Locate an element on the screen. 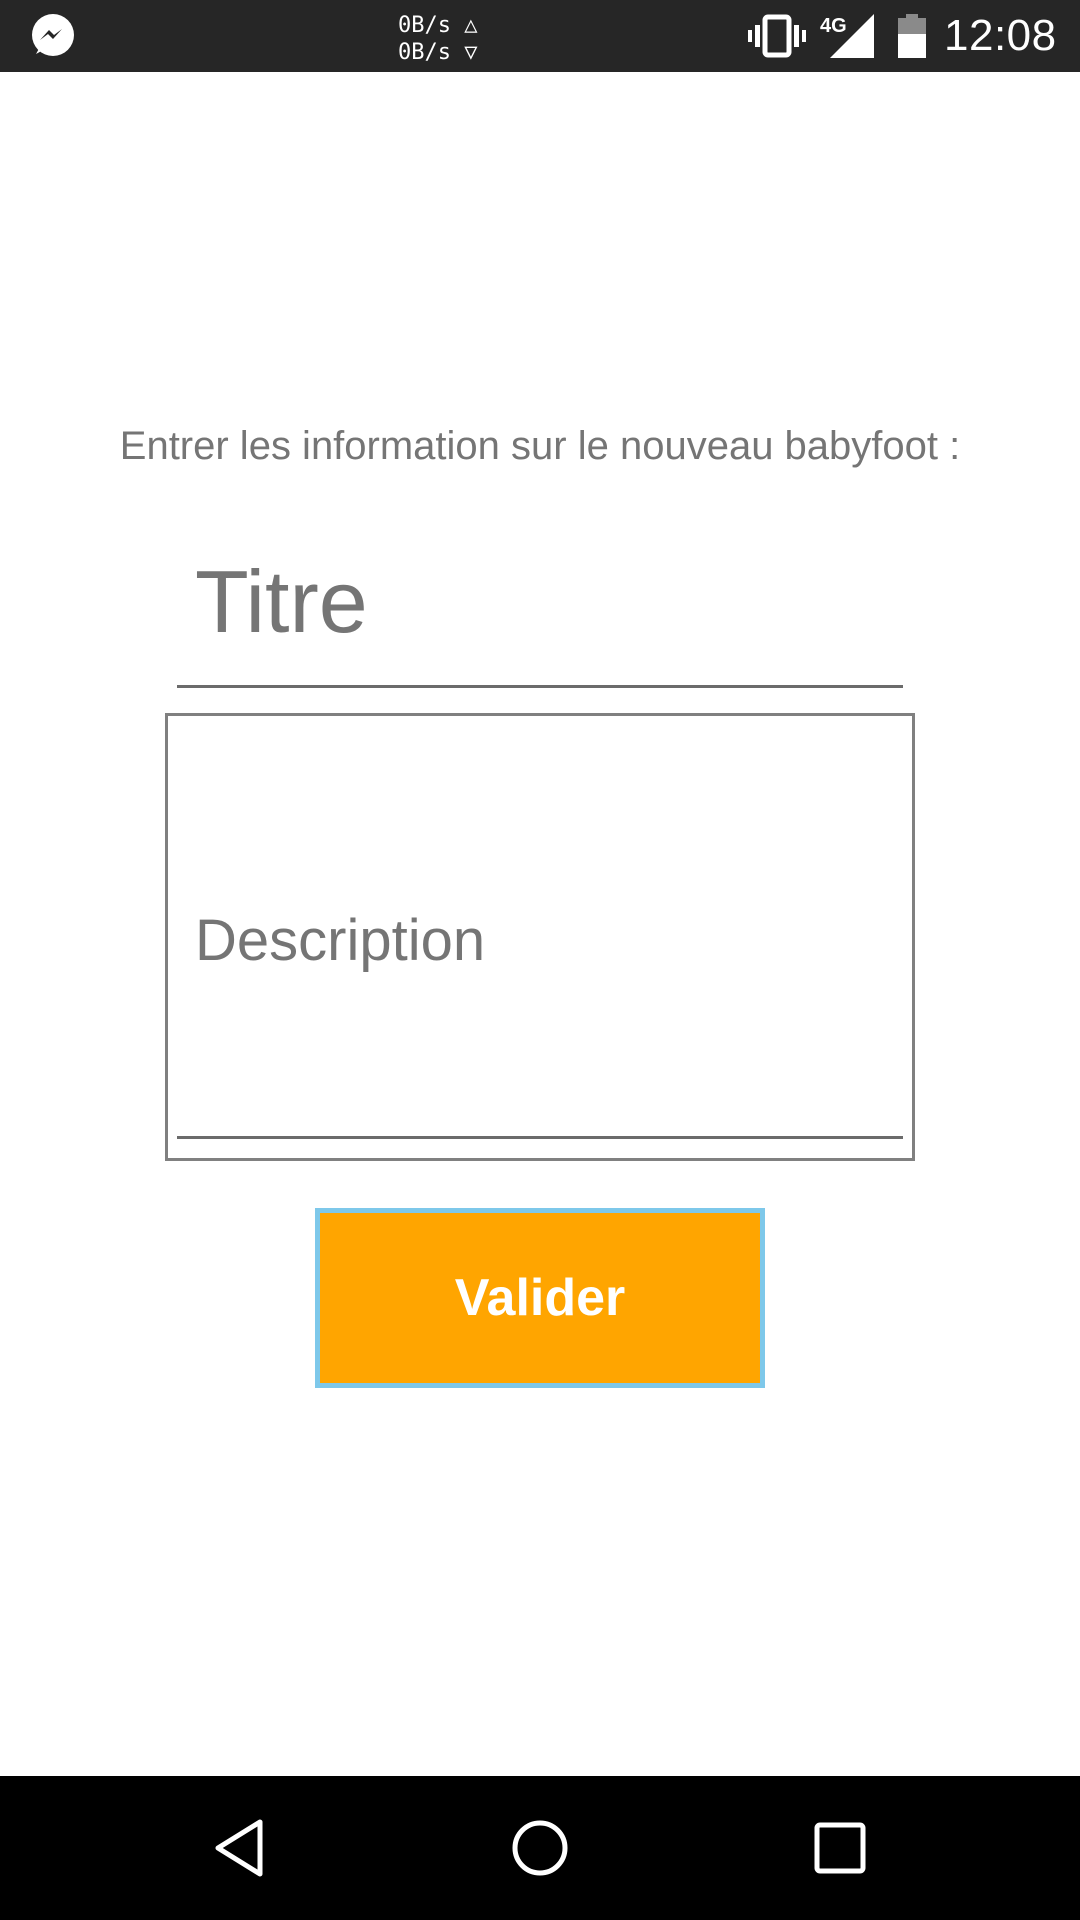  title-placeholder: Titre is located at coordinates (281, 601).